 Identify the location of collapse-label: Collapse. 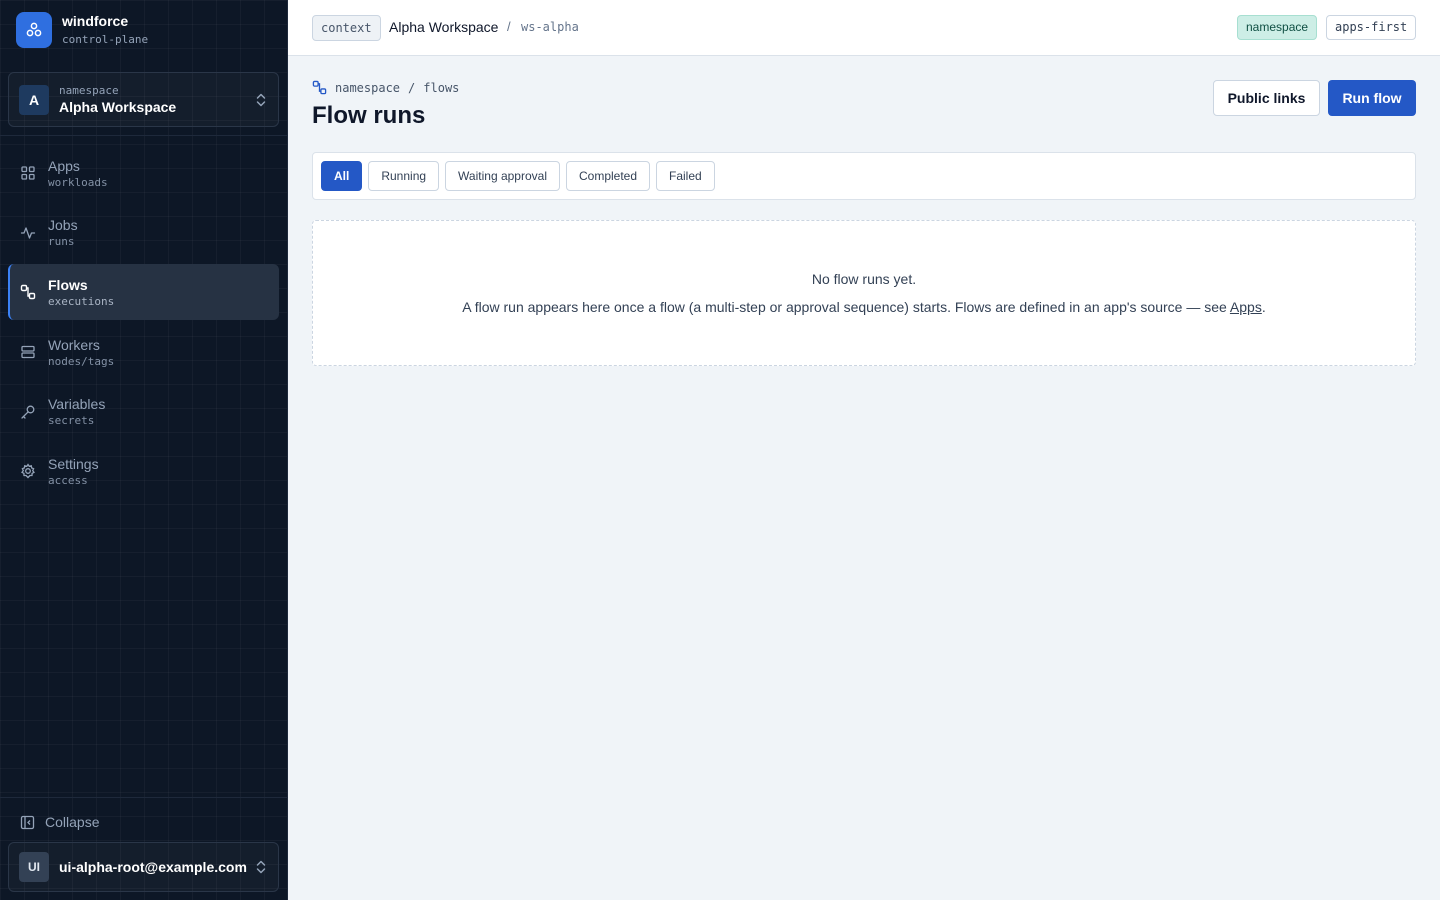
(72, 822).